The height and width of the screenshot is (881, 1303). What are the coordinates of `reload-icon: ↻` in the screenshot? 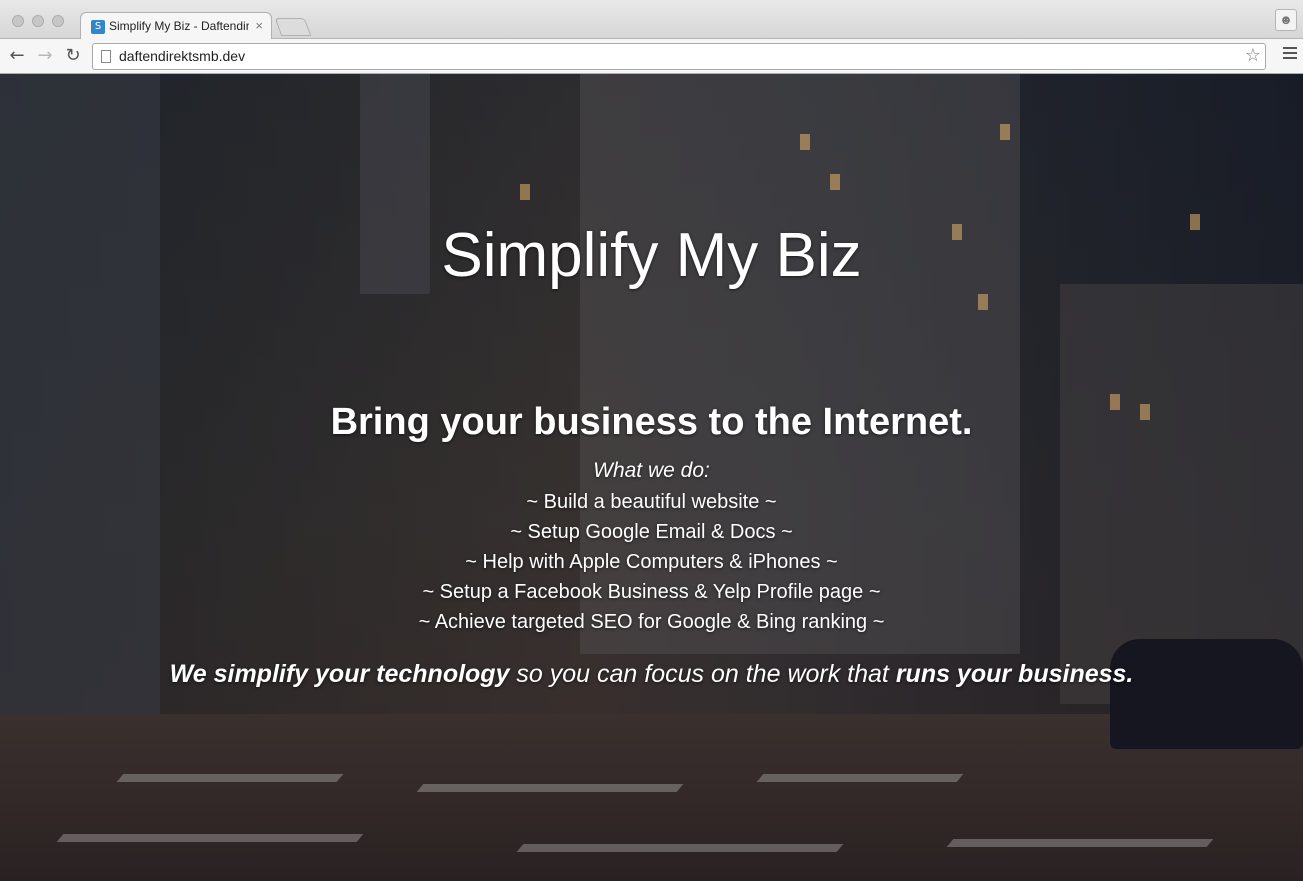 It's located at (73, 55).